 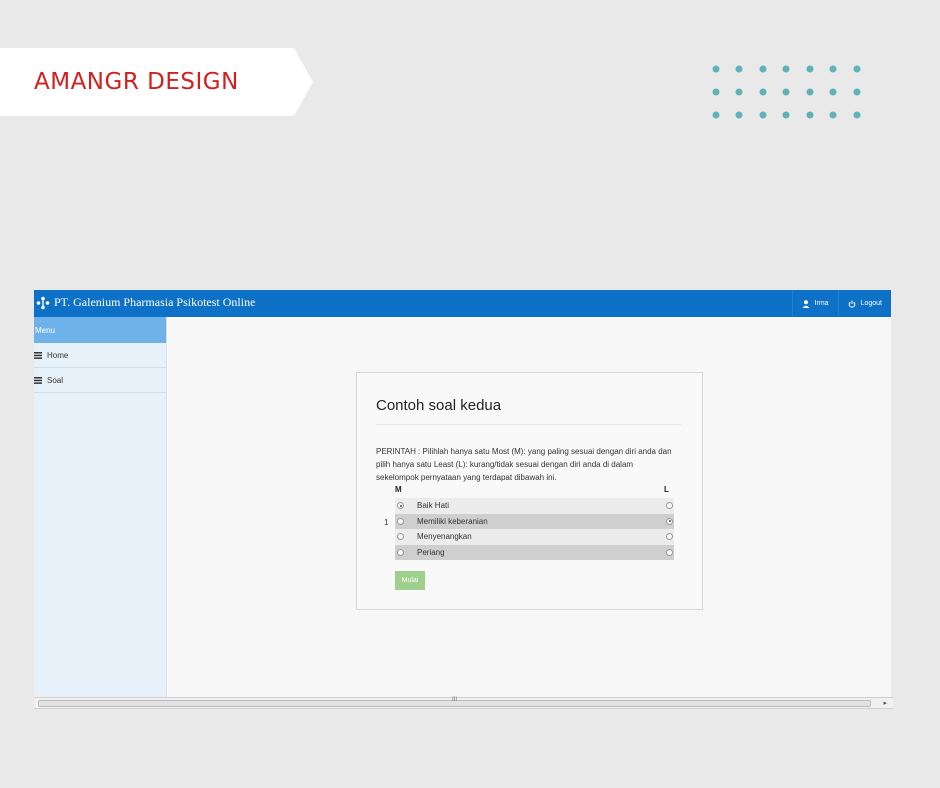 I want to click on app-brand: PT. Galenium Pharmasia Psikotest Online, so click(x=145, y=302).